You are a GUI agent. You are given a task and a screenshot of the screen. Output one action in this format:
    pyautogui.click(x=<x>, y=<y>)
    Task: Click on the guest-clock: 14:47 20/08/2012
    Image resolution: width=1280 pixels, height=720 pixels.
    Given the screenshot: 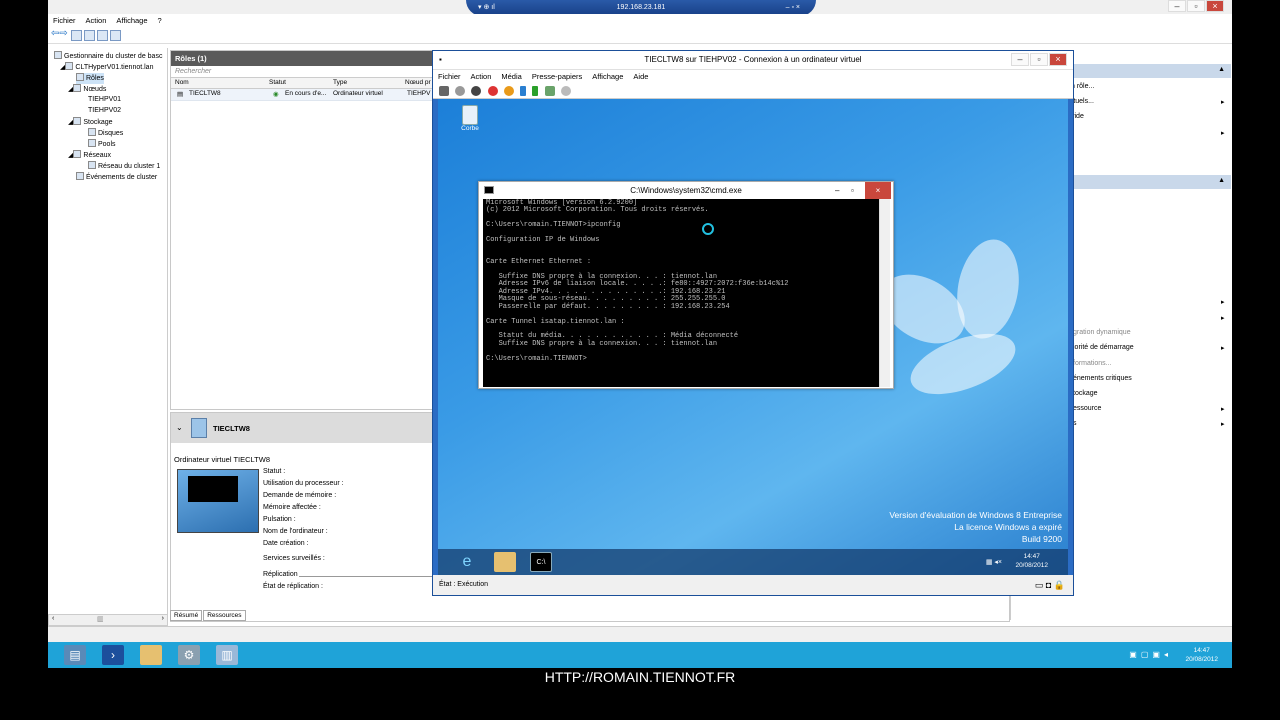 What is the action you would take?
    pyautogui.click(x=1031, y=561)
    